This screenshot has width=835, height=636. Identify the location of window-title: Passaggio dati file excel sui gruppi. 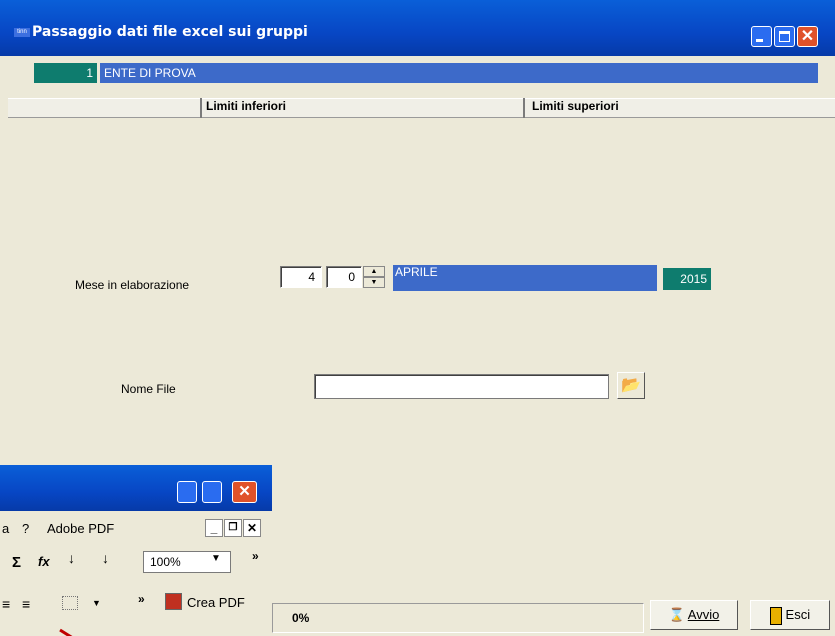
(170, 32).